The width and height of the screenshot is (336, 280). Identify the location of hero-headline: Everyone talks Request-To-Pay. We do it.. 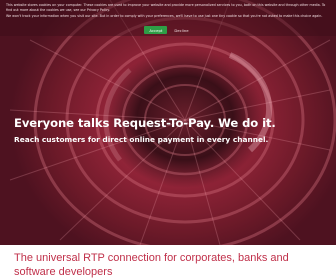
(145, 123).